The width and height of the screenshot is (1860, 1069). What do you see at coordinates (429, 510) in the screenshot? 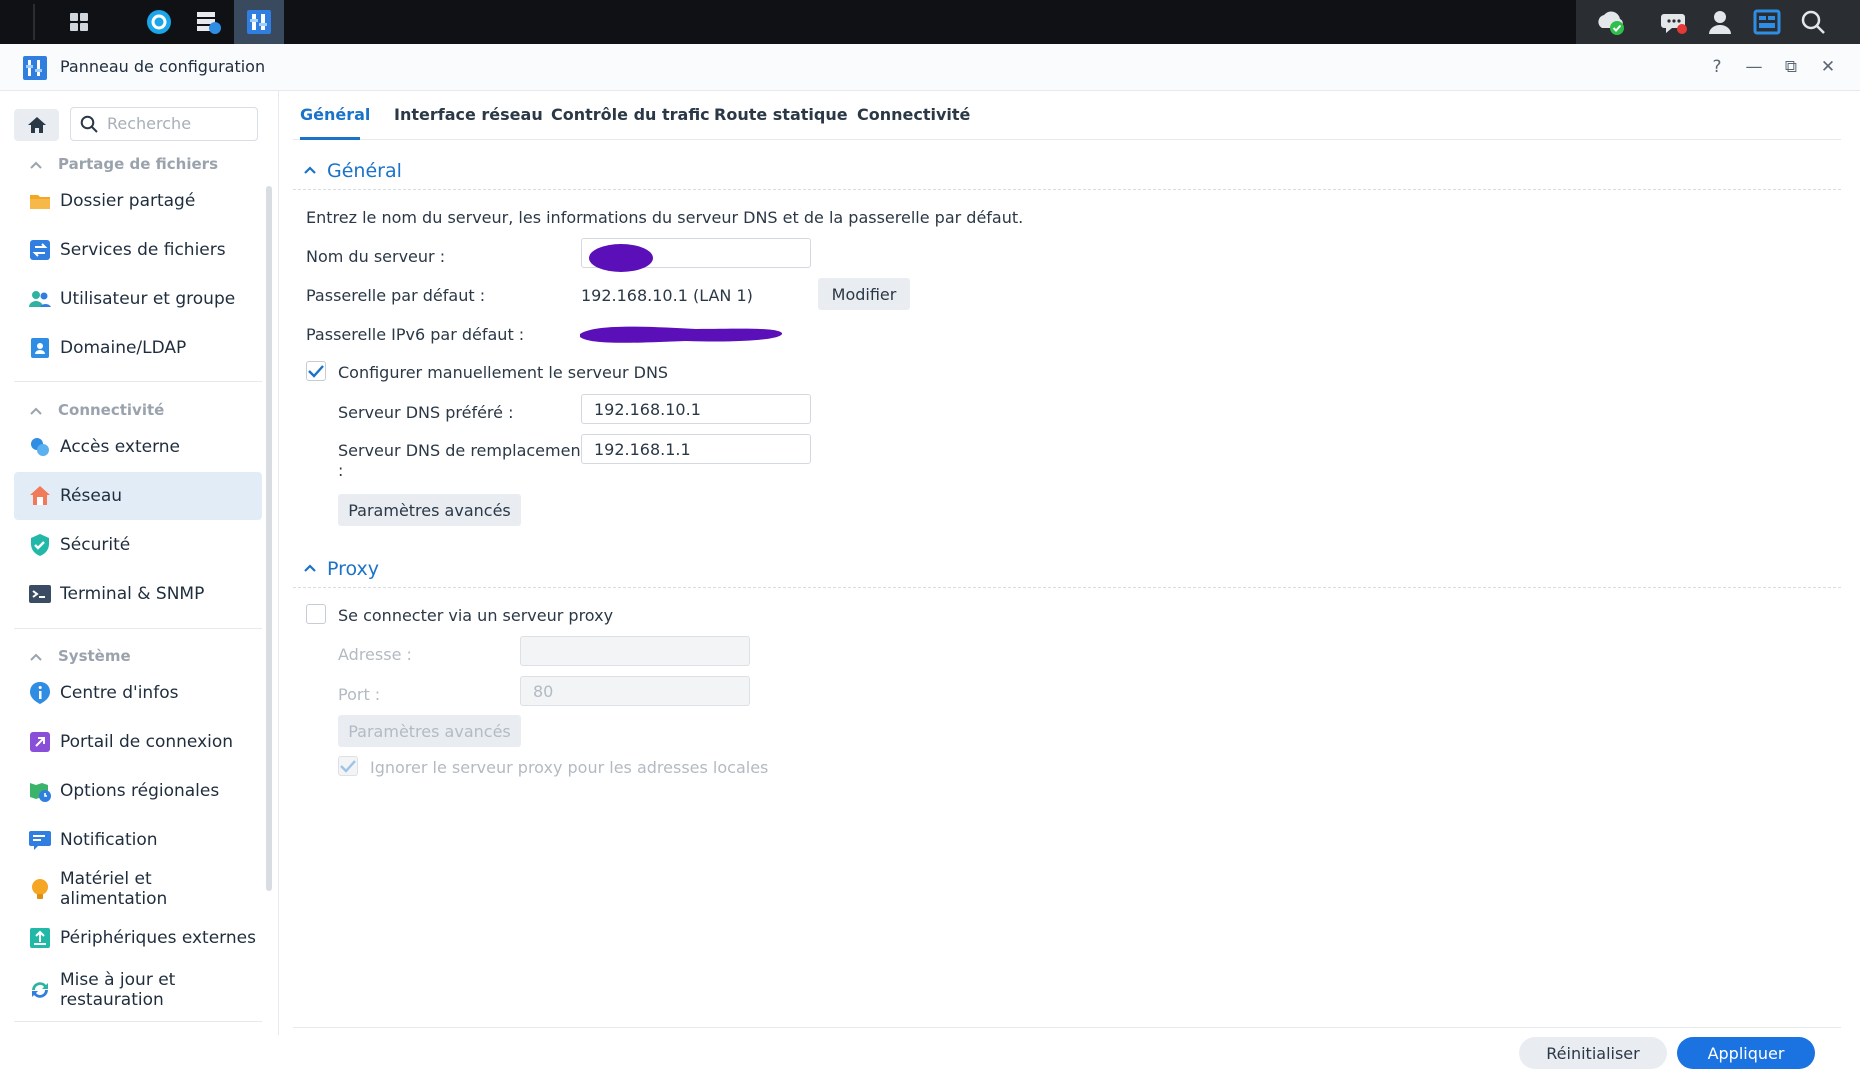
I see `dns-advanced-settings-button: Paramètres avancés` at bounding box center [429, 510].